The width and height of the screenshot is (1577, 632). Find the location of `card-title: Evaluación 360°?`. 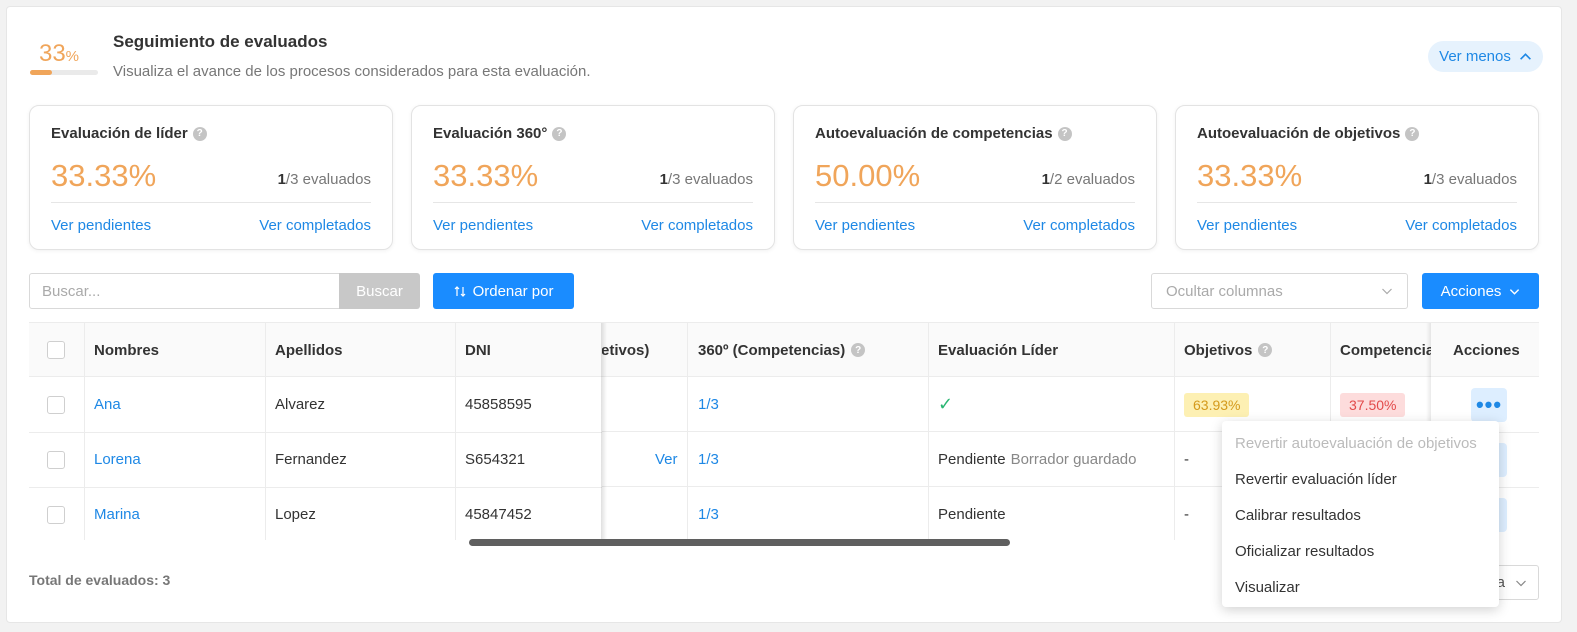

card-title: Evaluación 360°? is located at coordinates (500, 133).